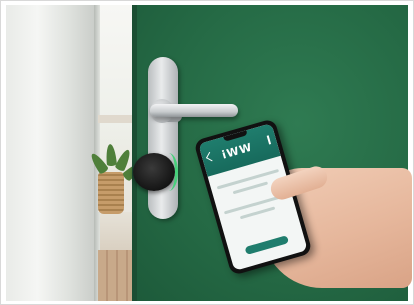  Describe the element at coordinates (111, 193) in the screenshot. I see `plant-pot` at that location.